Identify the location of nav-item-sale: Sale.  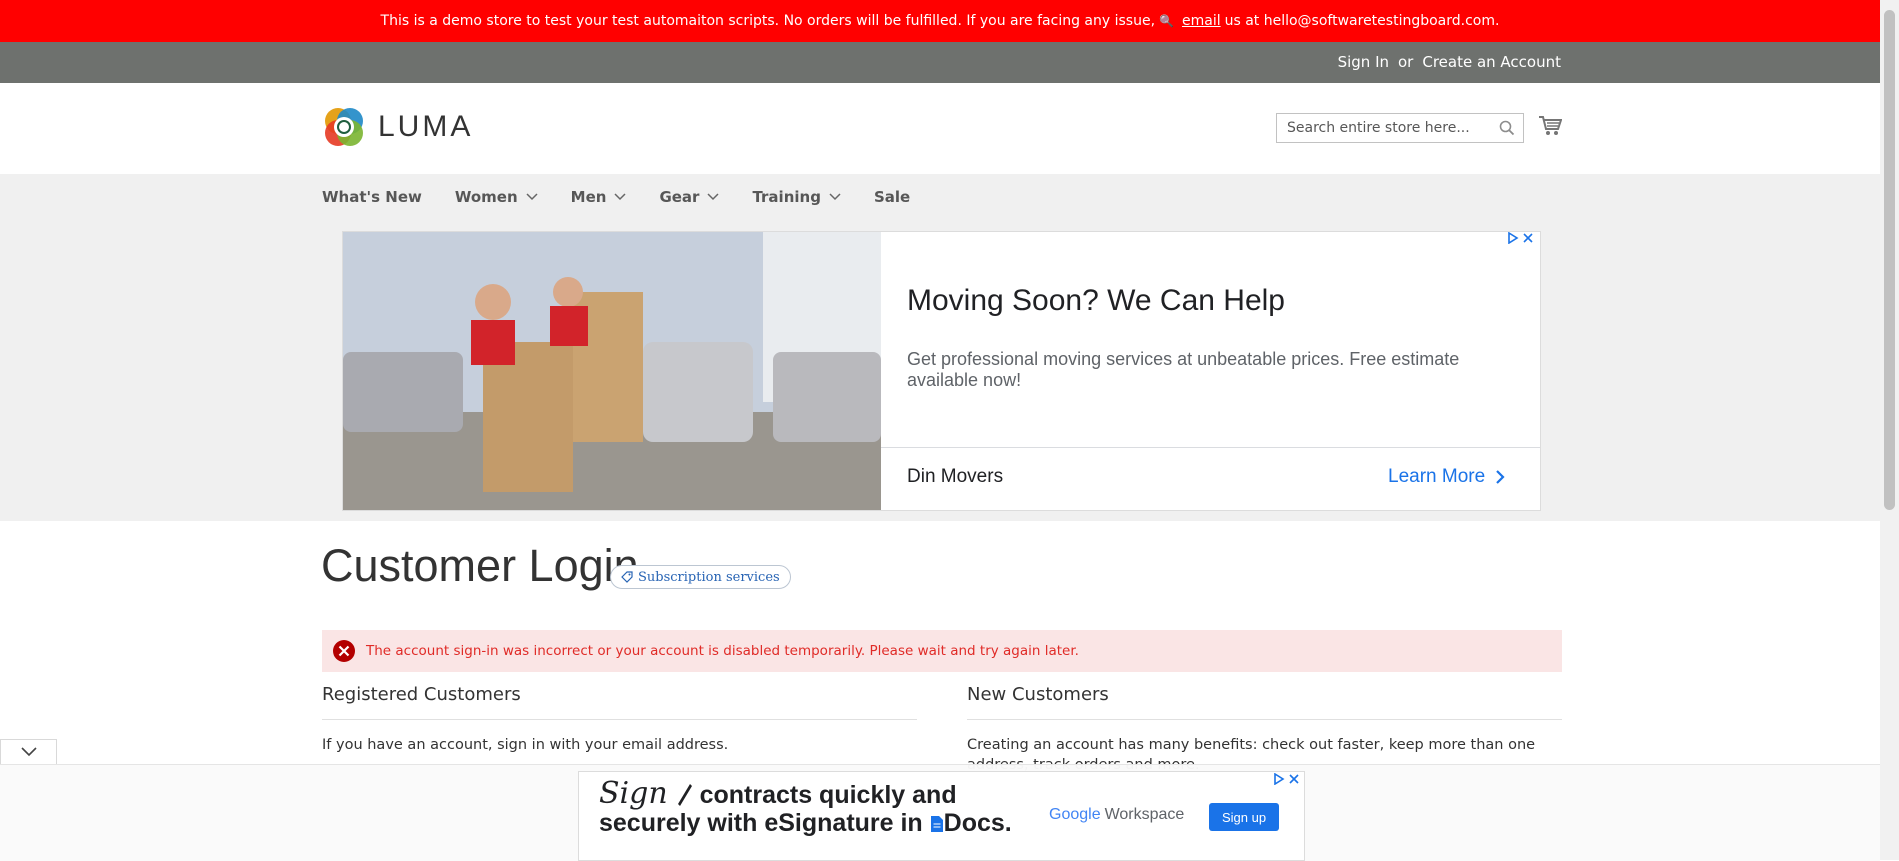
(892, 197).